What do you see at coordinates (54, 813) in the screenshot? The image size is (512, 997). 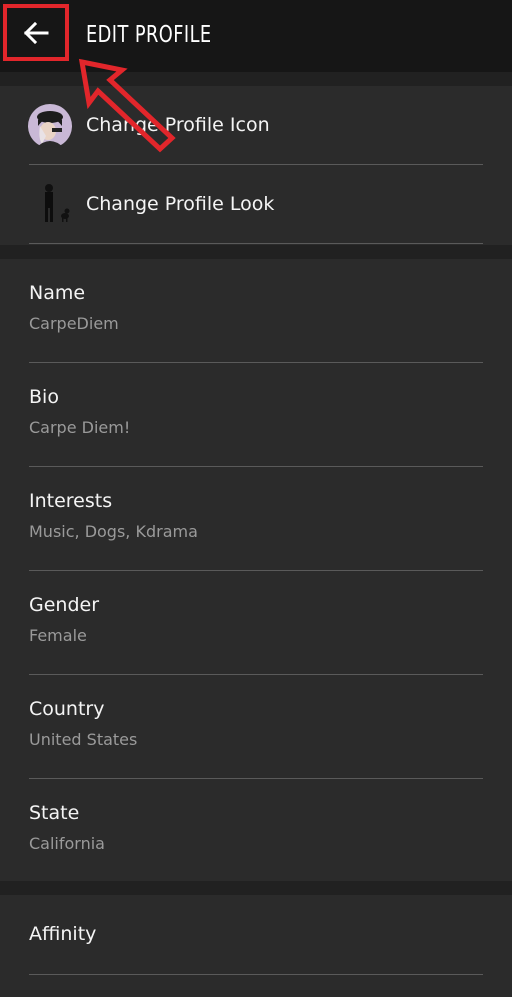 I see `field-label: State` at bounding box center [54, 813].